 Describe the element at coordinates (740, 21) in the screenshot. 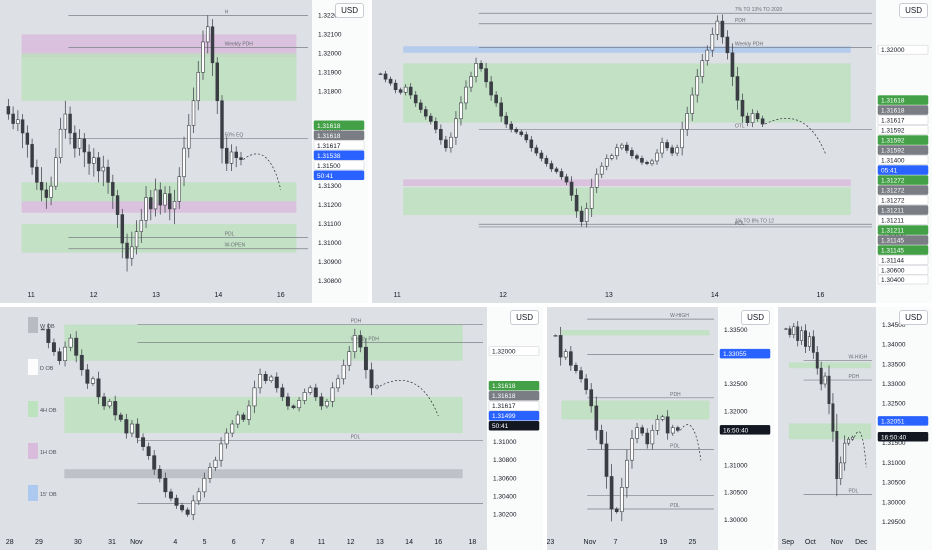

I see `level-label: PDH` at that location.